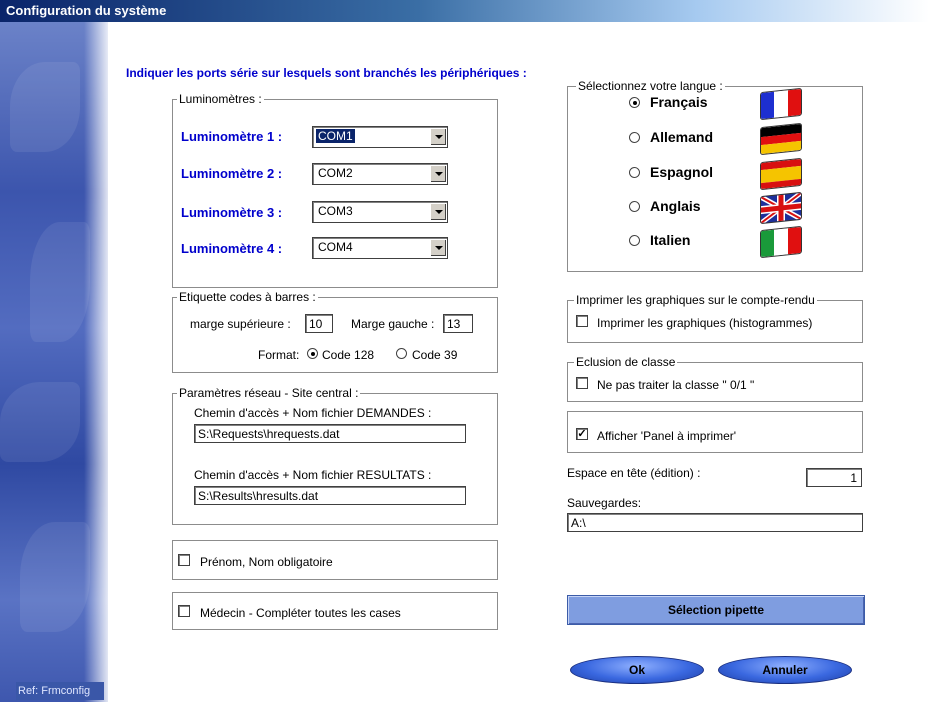  I want to click on luminometre-2-select: COM2, so click(380, 174).